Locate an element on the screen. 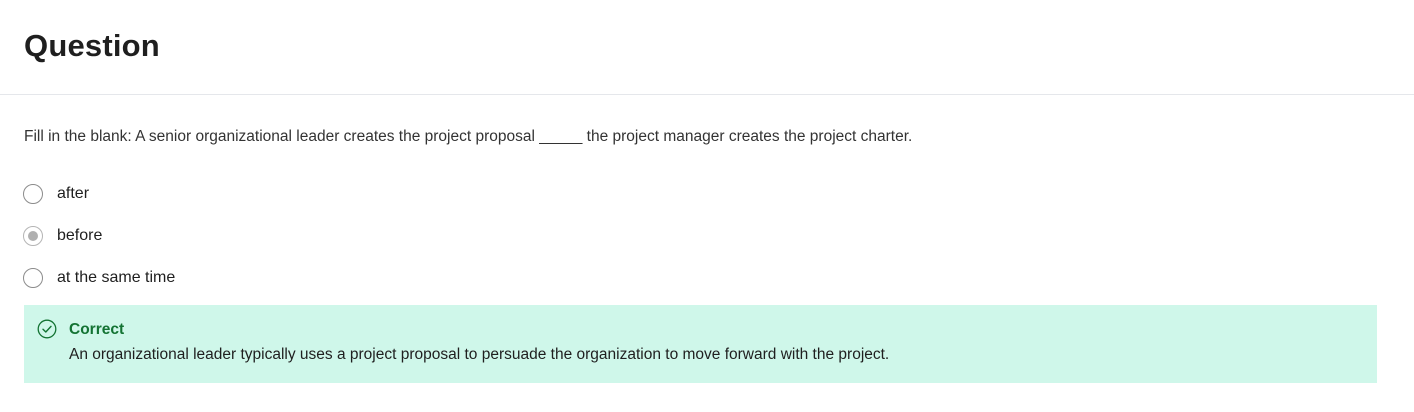 The image size is (1414, 412). option-after: after is located at coordinates (56, 194).